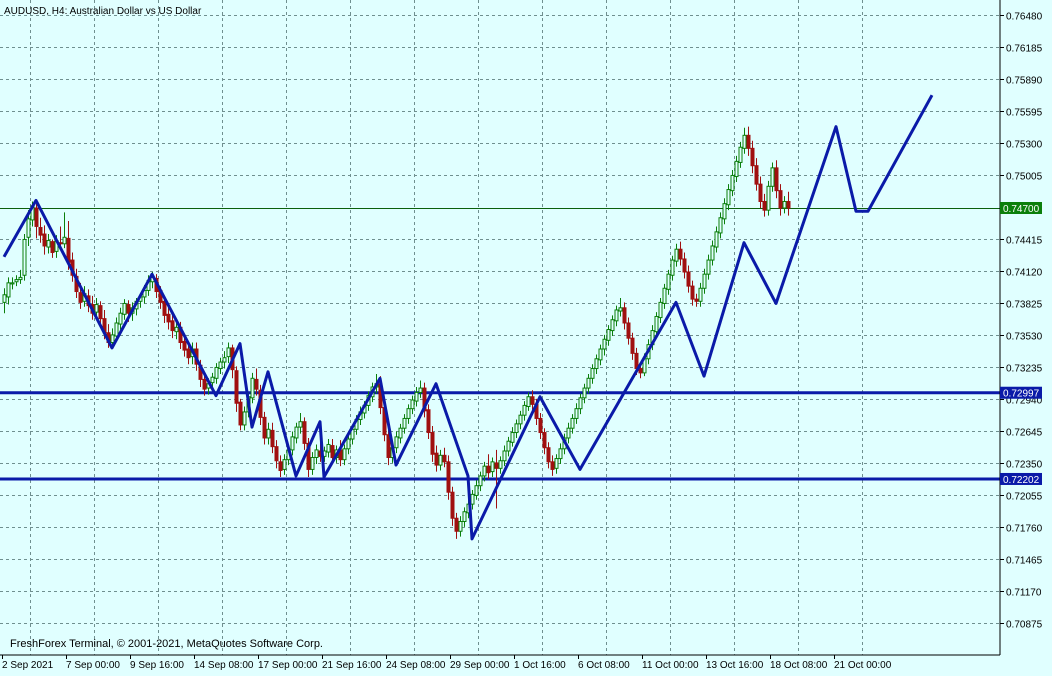 The width and height of the screenshot is (1052, 676). What do you see at coordinates (1024, 177) in the screenshot?
I see `y-tick-label: 0.75005` at bounding box center [1024, 177].